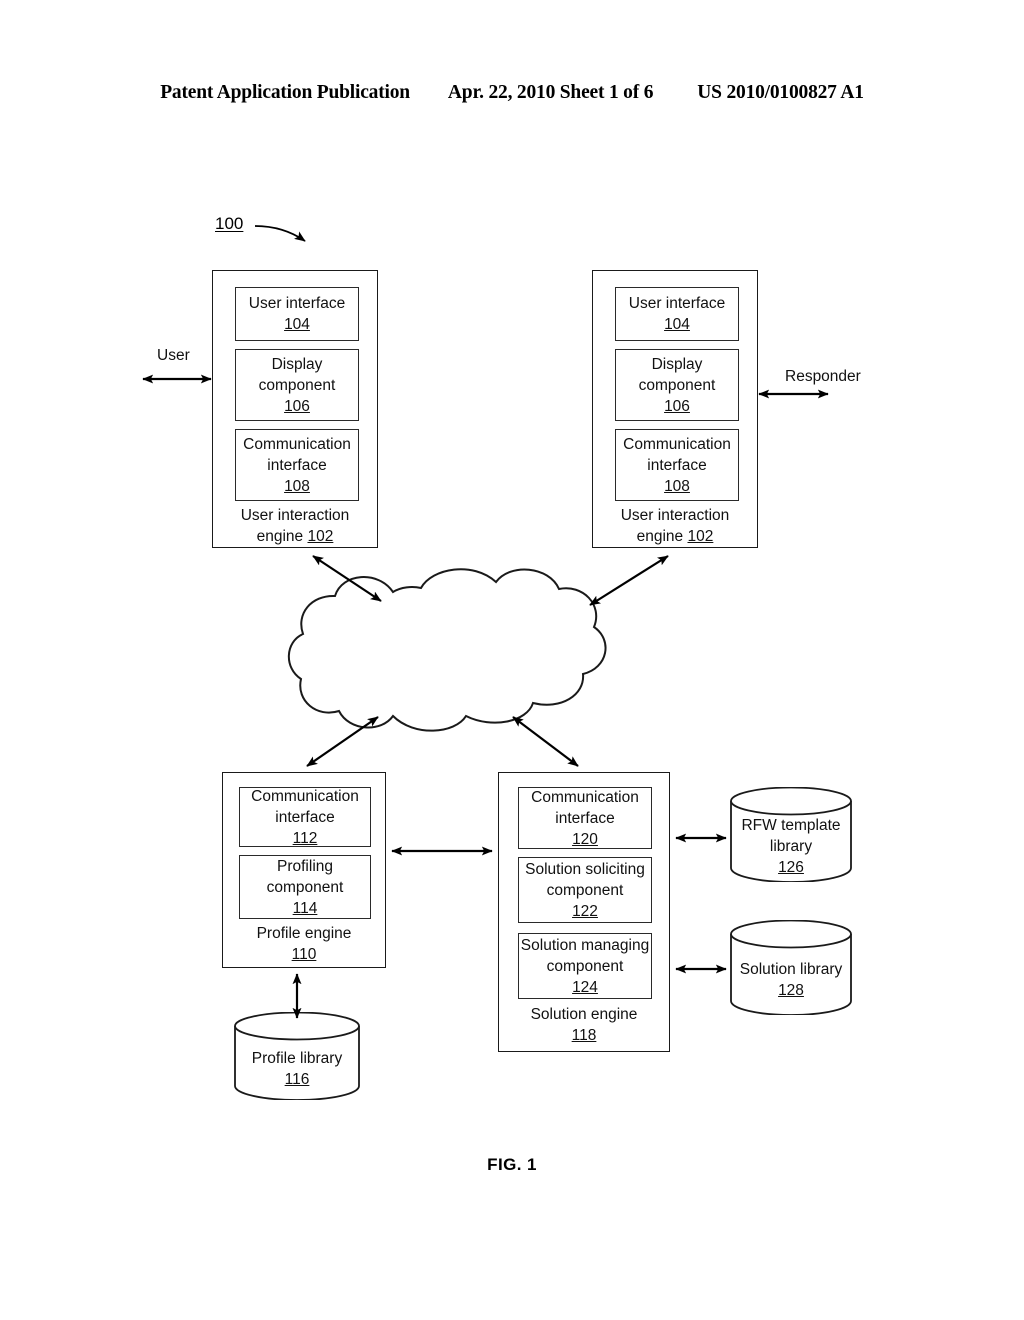 This screenshot has width=1024, height=1320. What do you see at coordinates (677, 406) in the screenshot?
I see `display-component-ref-right: 106` at bounding box center [677, 406].